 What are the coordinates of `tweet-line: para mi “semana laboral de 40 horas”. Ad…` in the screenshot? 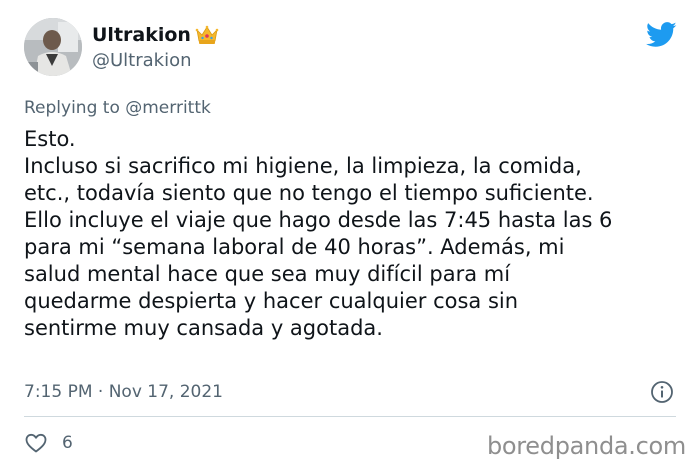 It's located at (294, 247).